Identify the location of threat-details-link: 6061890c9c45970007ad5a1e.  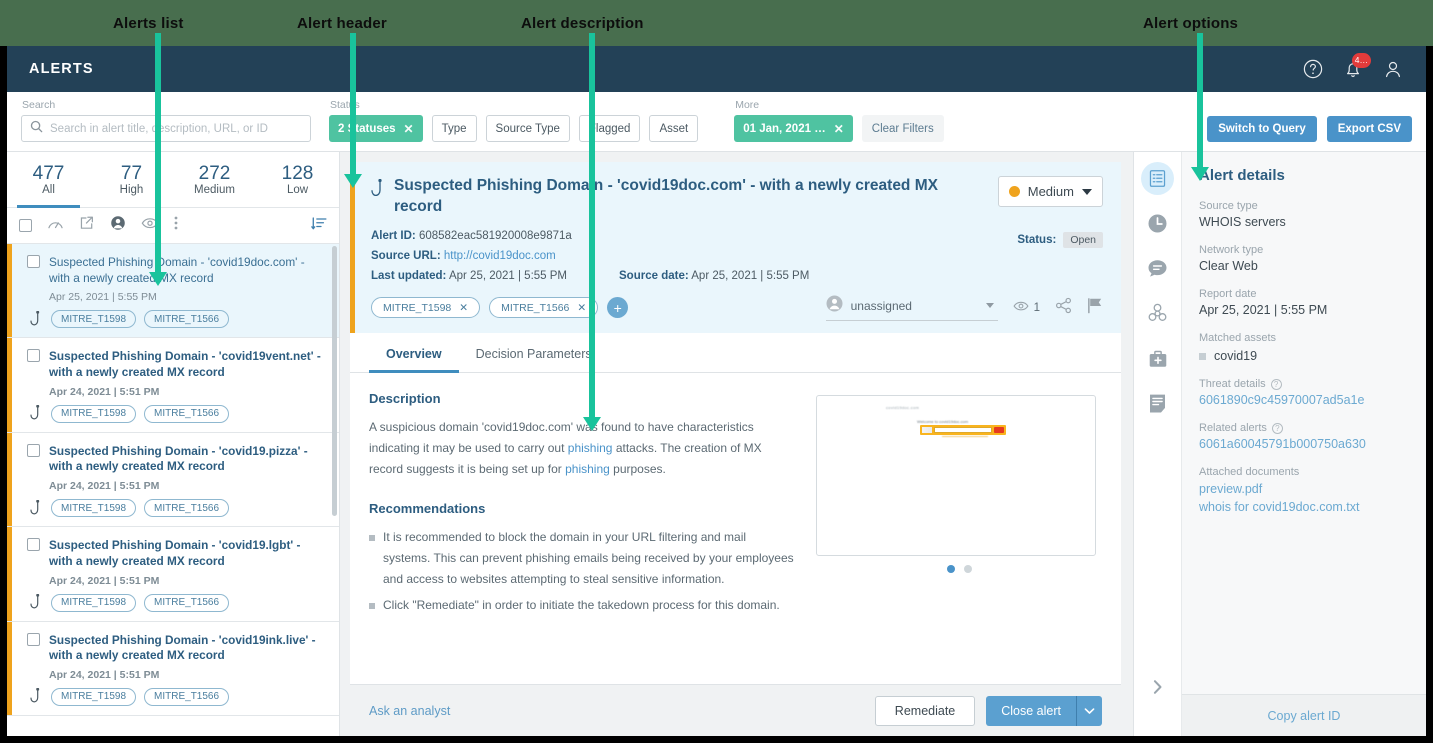
(1304, 400).